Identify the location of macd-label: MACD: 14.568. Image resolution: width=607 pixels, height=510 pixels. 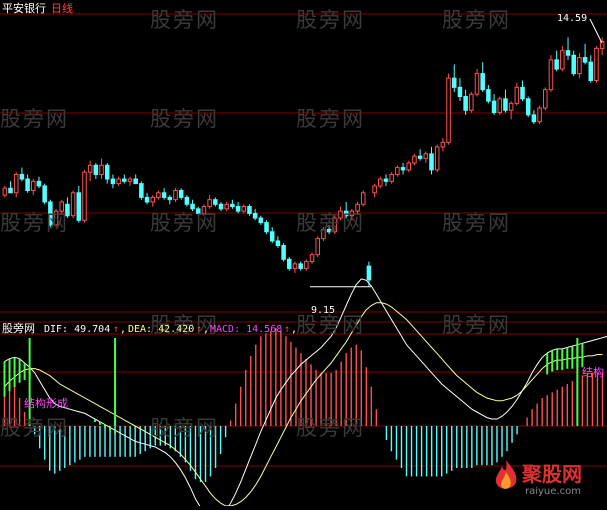
(246, 329).